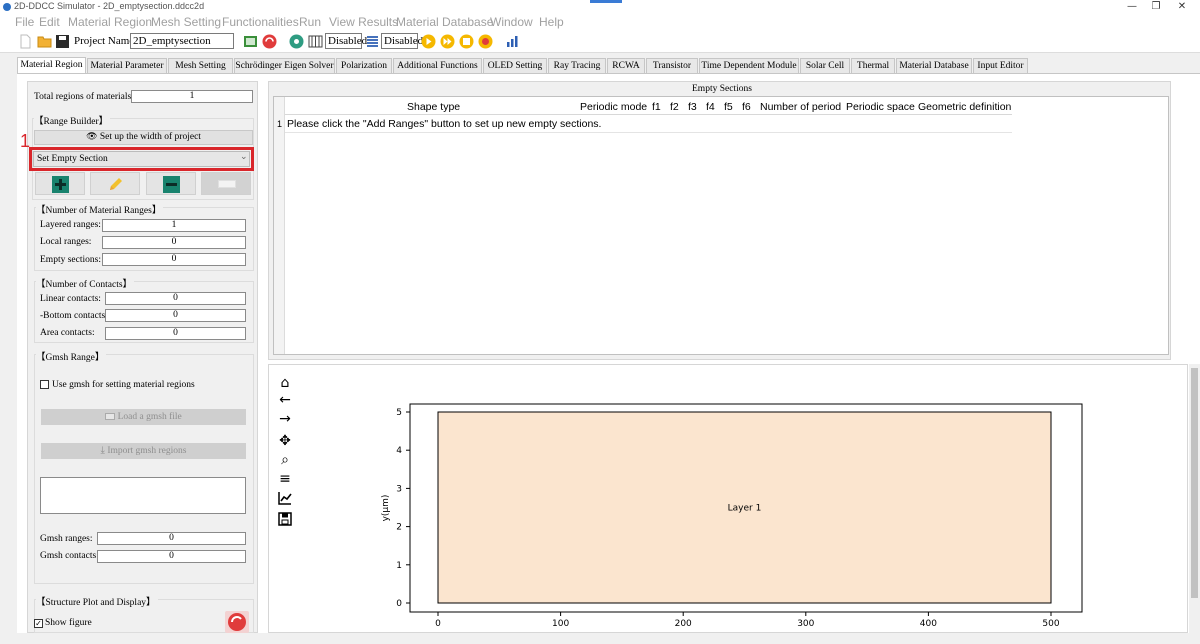  Describe the element at coordinates (285, 519) in the screenshot. I see `save-icon` at that location.